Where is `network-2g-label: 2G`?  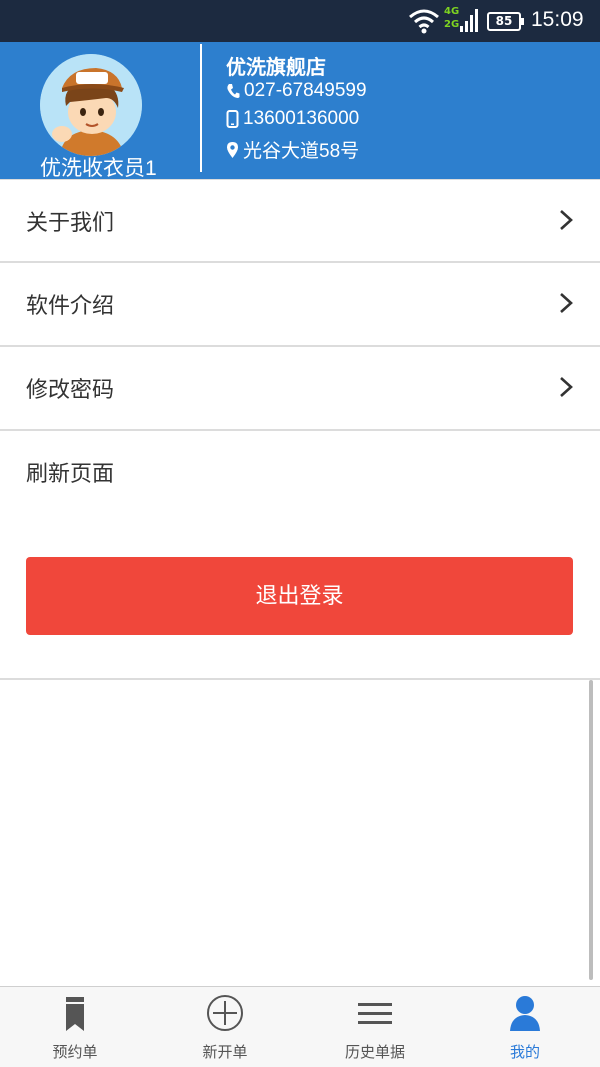
network-2g-label: 2G is located at coordinates (452, 24).